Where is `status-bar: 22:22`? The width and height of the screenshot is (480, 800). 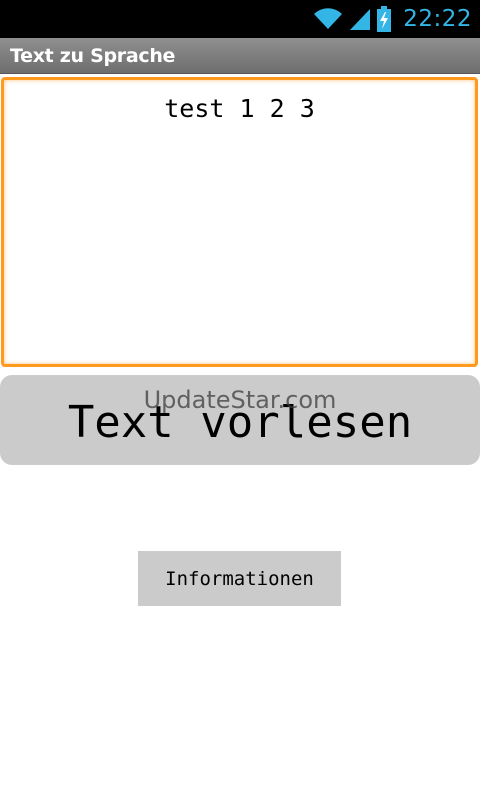 status-bar: 22:22 is located at coordinates (240, 19).